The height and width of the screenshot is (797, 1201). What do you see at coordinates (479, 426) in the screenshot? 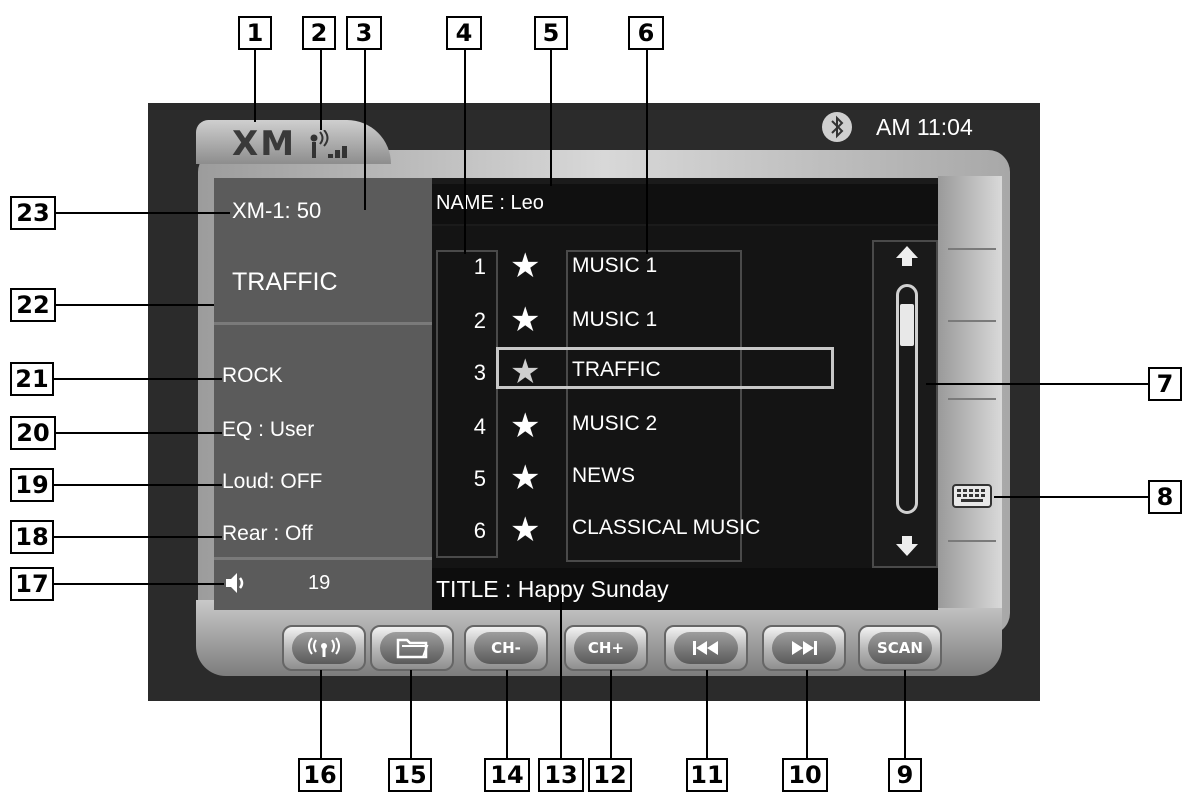
I see `preset-number: 4` at bounding box center [479, 426].